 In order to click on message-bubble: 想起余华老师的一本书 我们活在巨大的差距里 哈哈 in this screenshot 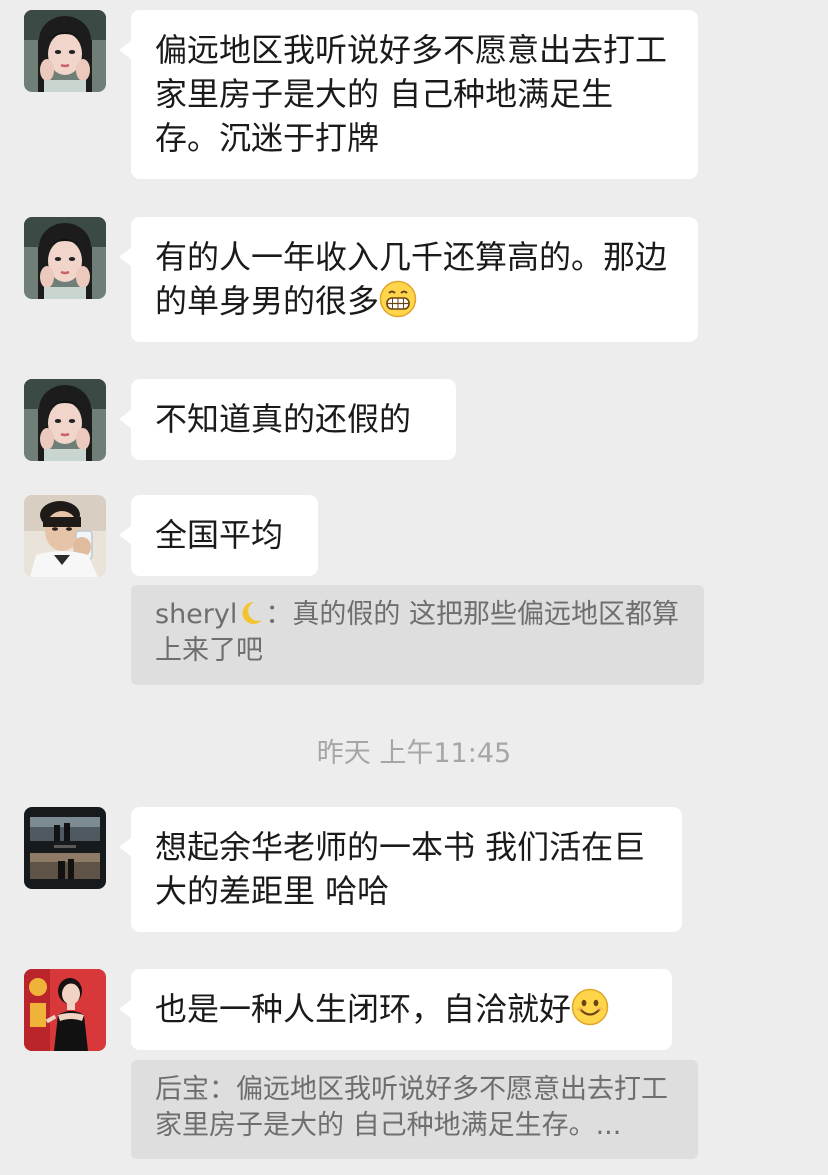, I will do `click(400, 869)`.